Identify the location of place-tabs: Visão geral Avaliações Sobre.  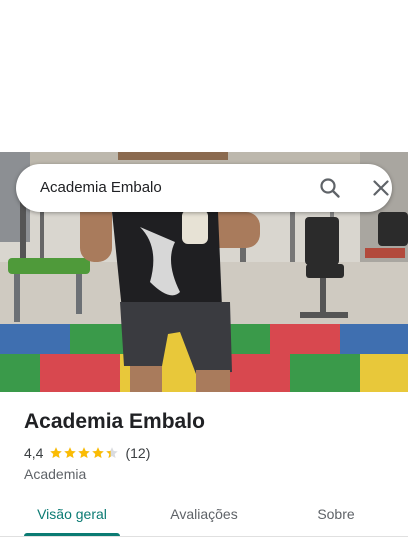
(204, 516).